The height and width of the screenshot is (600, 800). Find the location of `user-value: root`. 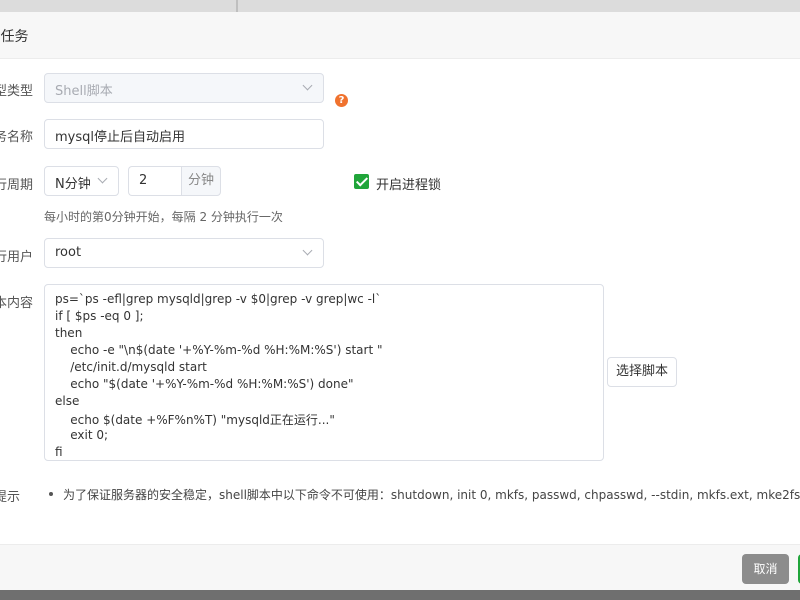

user-value: root is located at coordinates (68, 252).